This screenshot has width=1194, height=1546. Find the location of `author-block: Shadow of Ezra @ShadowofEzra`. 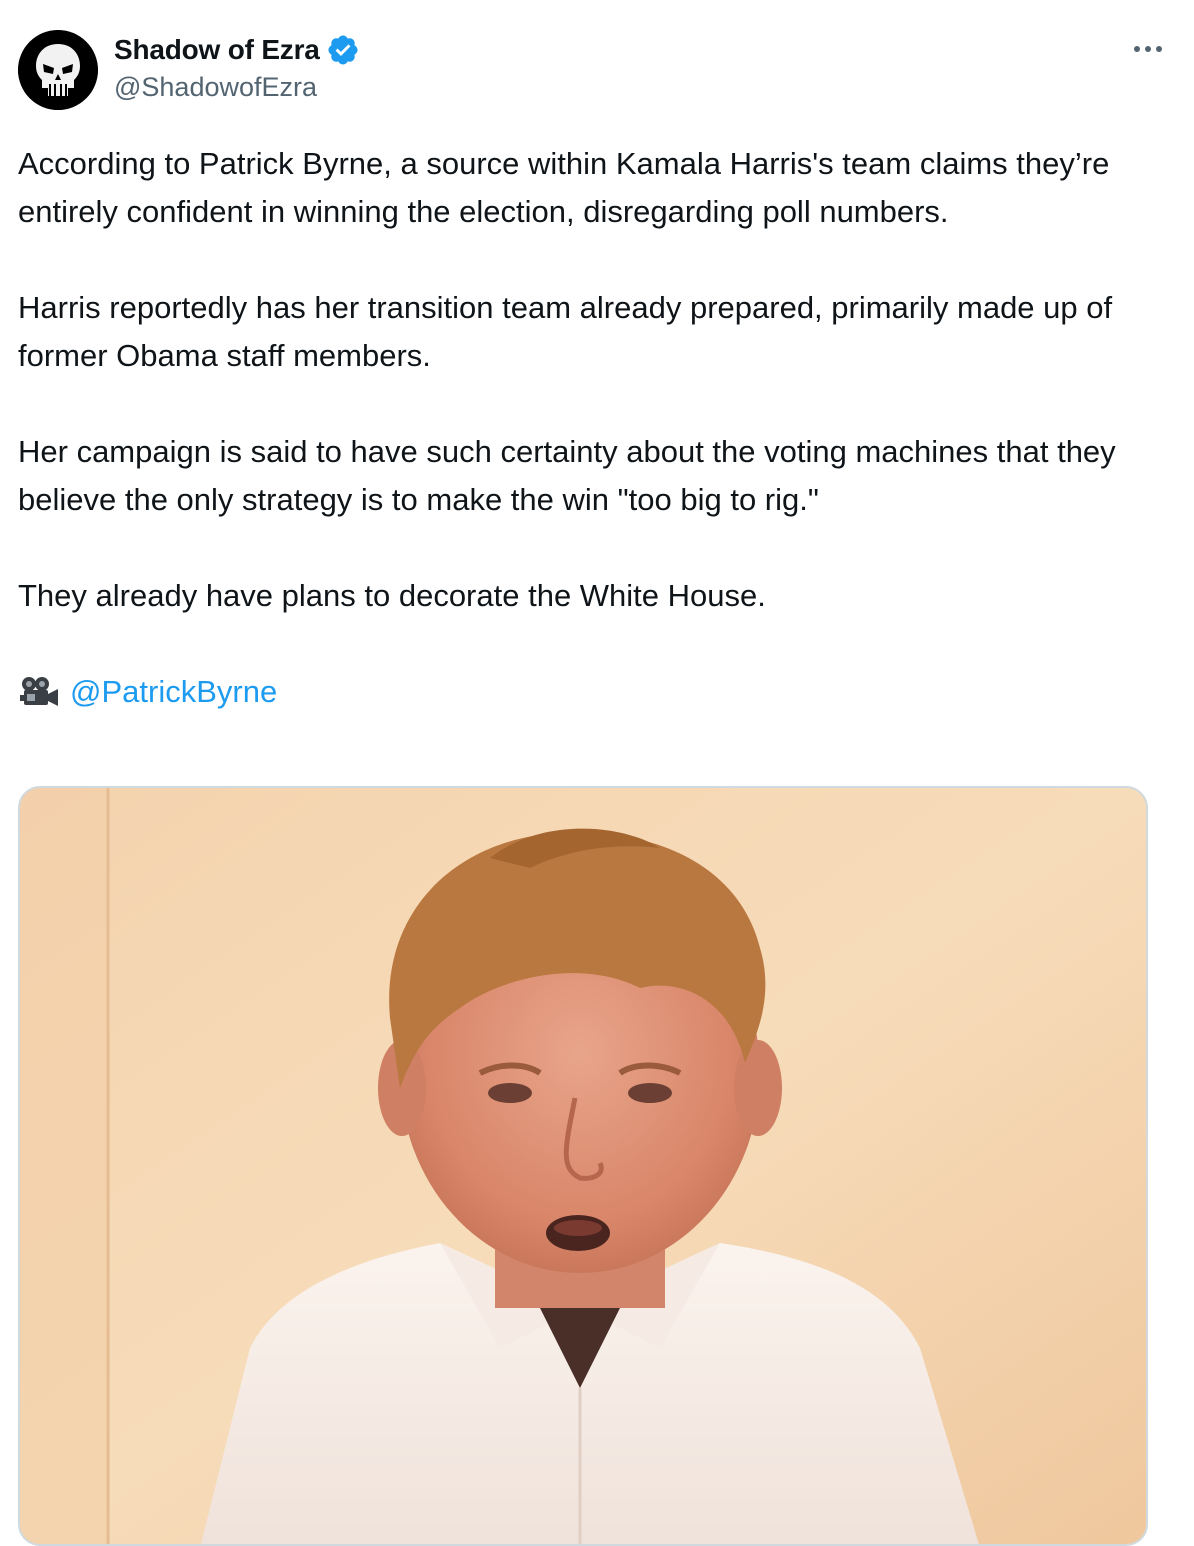

author-block: Shadow of Ezra @ShadowofEzra is located at coordinates (237, 66).